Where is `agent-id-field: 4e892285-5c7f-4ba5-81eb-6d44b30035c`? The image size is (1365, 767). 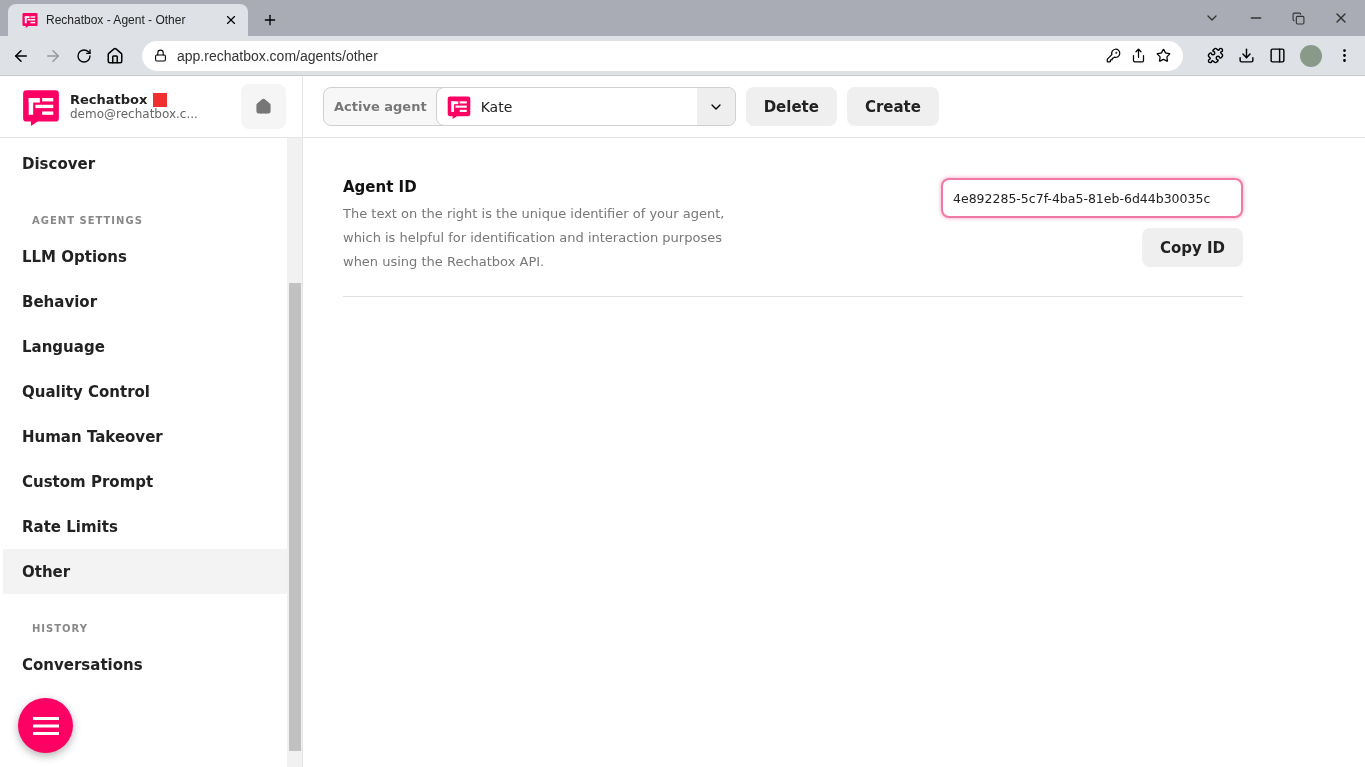 agent-id-field: 4e892285-5c7f-4ba5-81eb-6d44b30035c is located at coordinates (1092, 198).